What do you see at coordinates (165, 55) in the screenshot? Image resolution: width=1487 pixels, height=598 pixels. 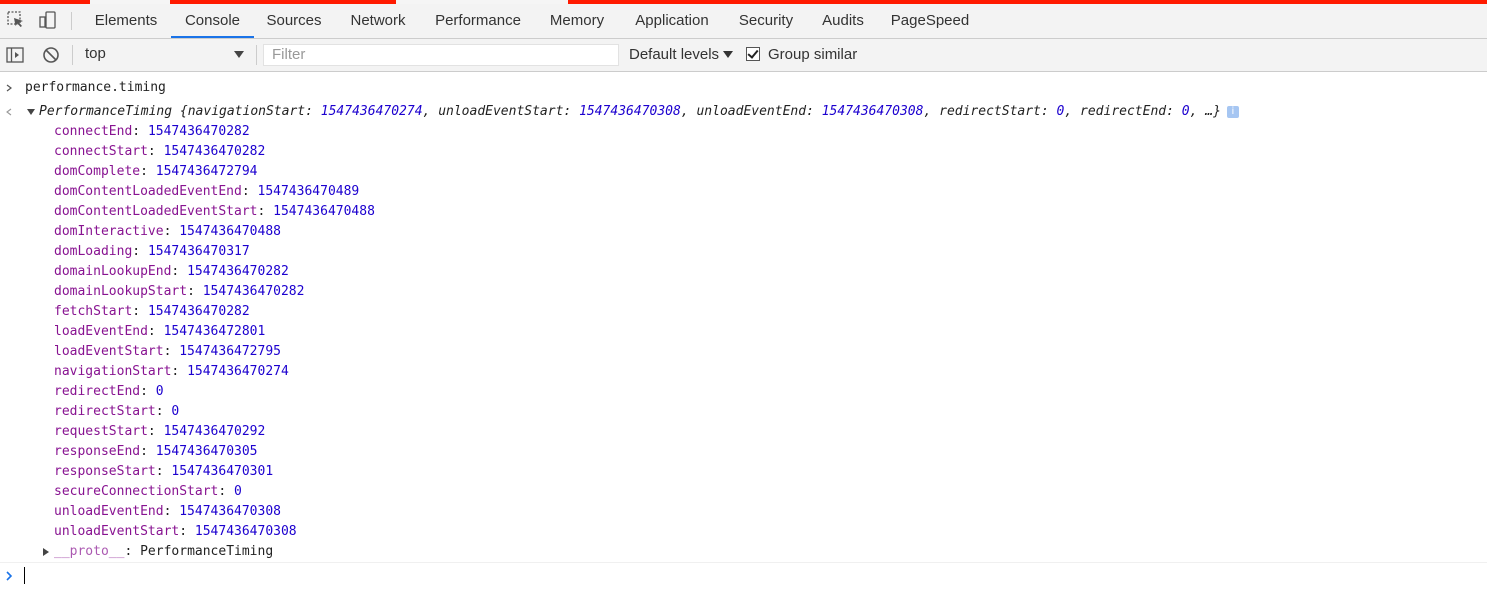 I see `context-selector: top` at bounding box center [165, 55].